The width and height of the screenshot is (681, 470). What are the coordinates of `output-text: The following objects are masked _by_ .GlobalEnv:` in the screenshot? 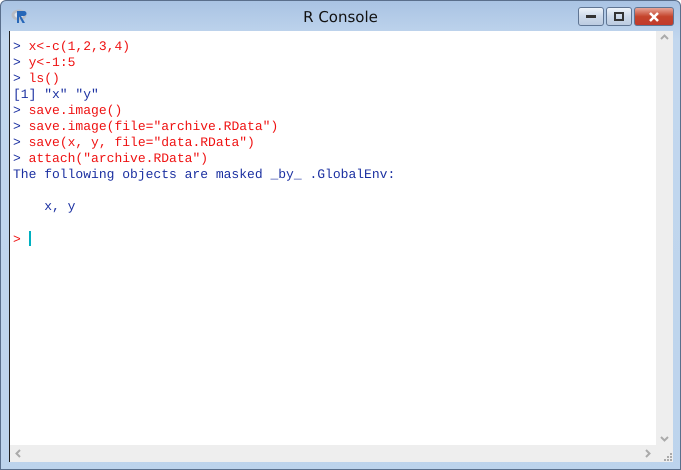 It's located at (204, 174).